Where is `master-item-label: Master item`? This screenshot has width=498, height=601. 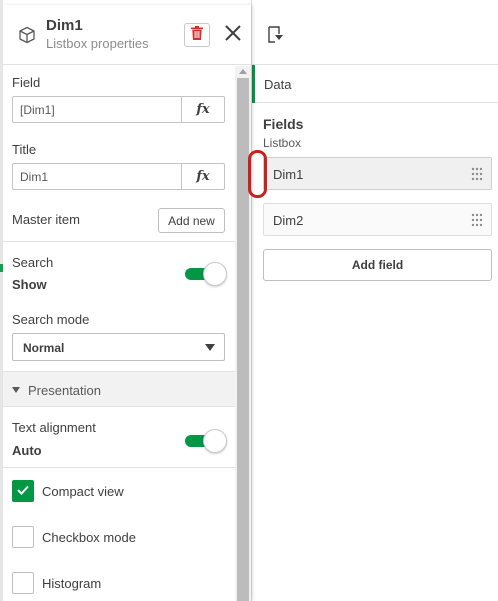
master-item-label: Master item is located at coordinates (46, 219).